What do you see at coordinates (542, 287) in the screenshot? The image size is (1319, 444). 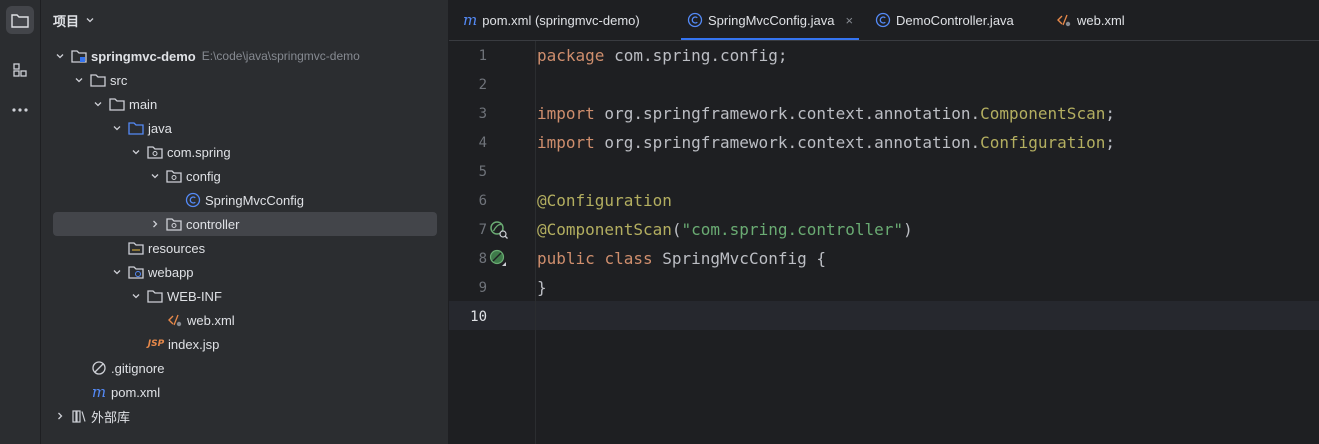 I see `code-line-9: }` at bounding box center [542, 287].